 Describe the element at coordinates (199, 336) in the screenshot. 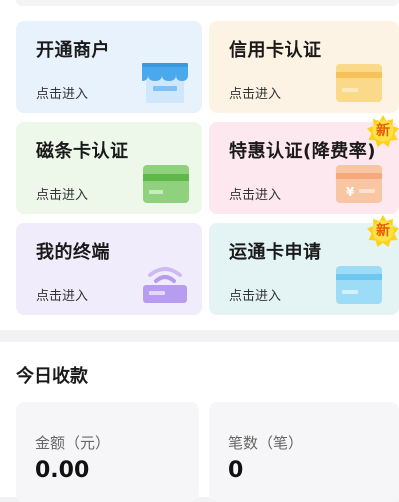

I see `section-divider` at that location.